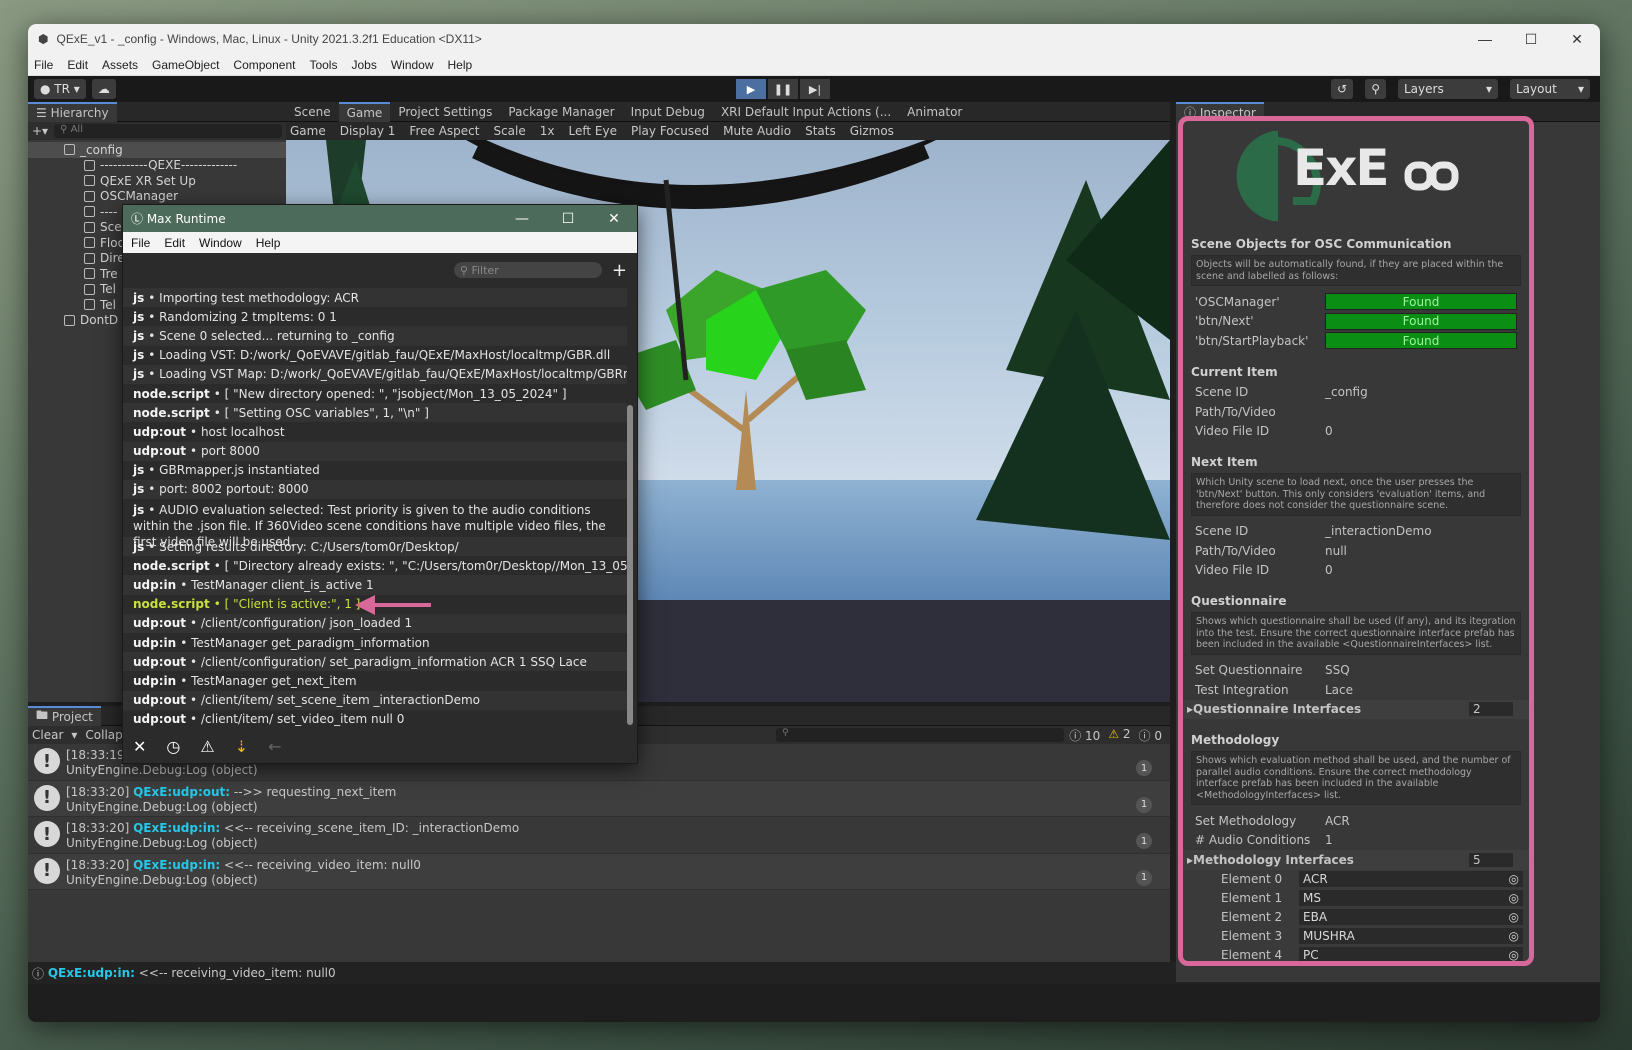 The width and height of the screenshot is (1632, 1050). Describe the element at coordinates (593, 131) in the screenshot. I see `game-toolbar-item: Left Eye` at that location.